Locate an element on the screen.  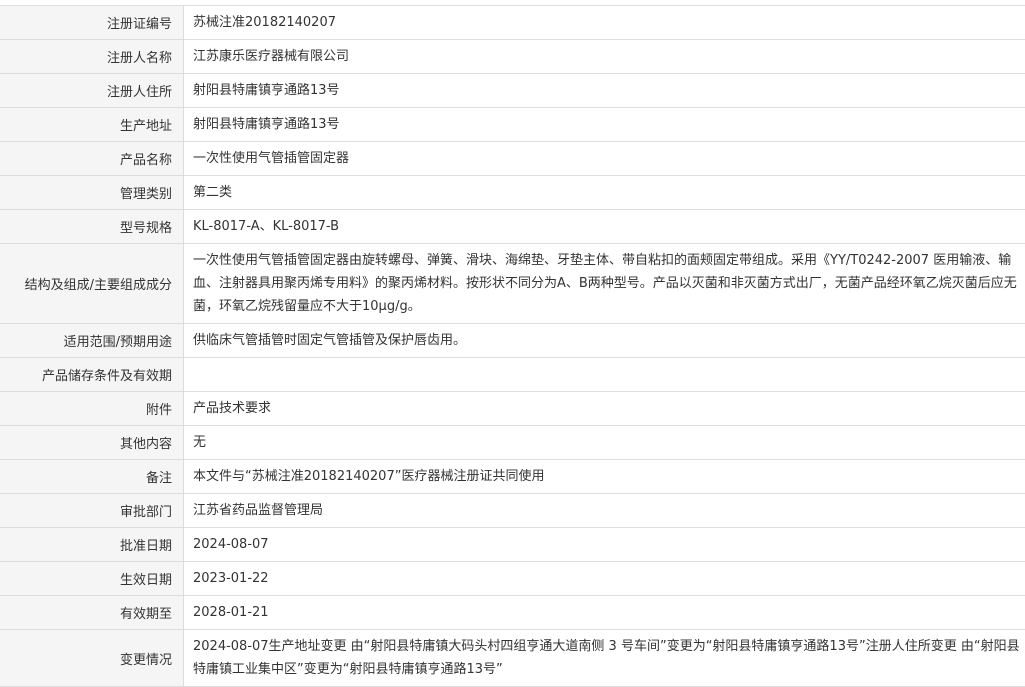
field-value: 一次性使用气管插管固定器 is located at coordinates (604, 158).